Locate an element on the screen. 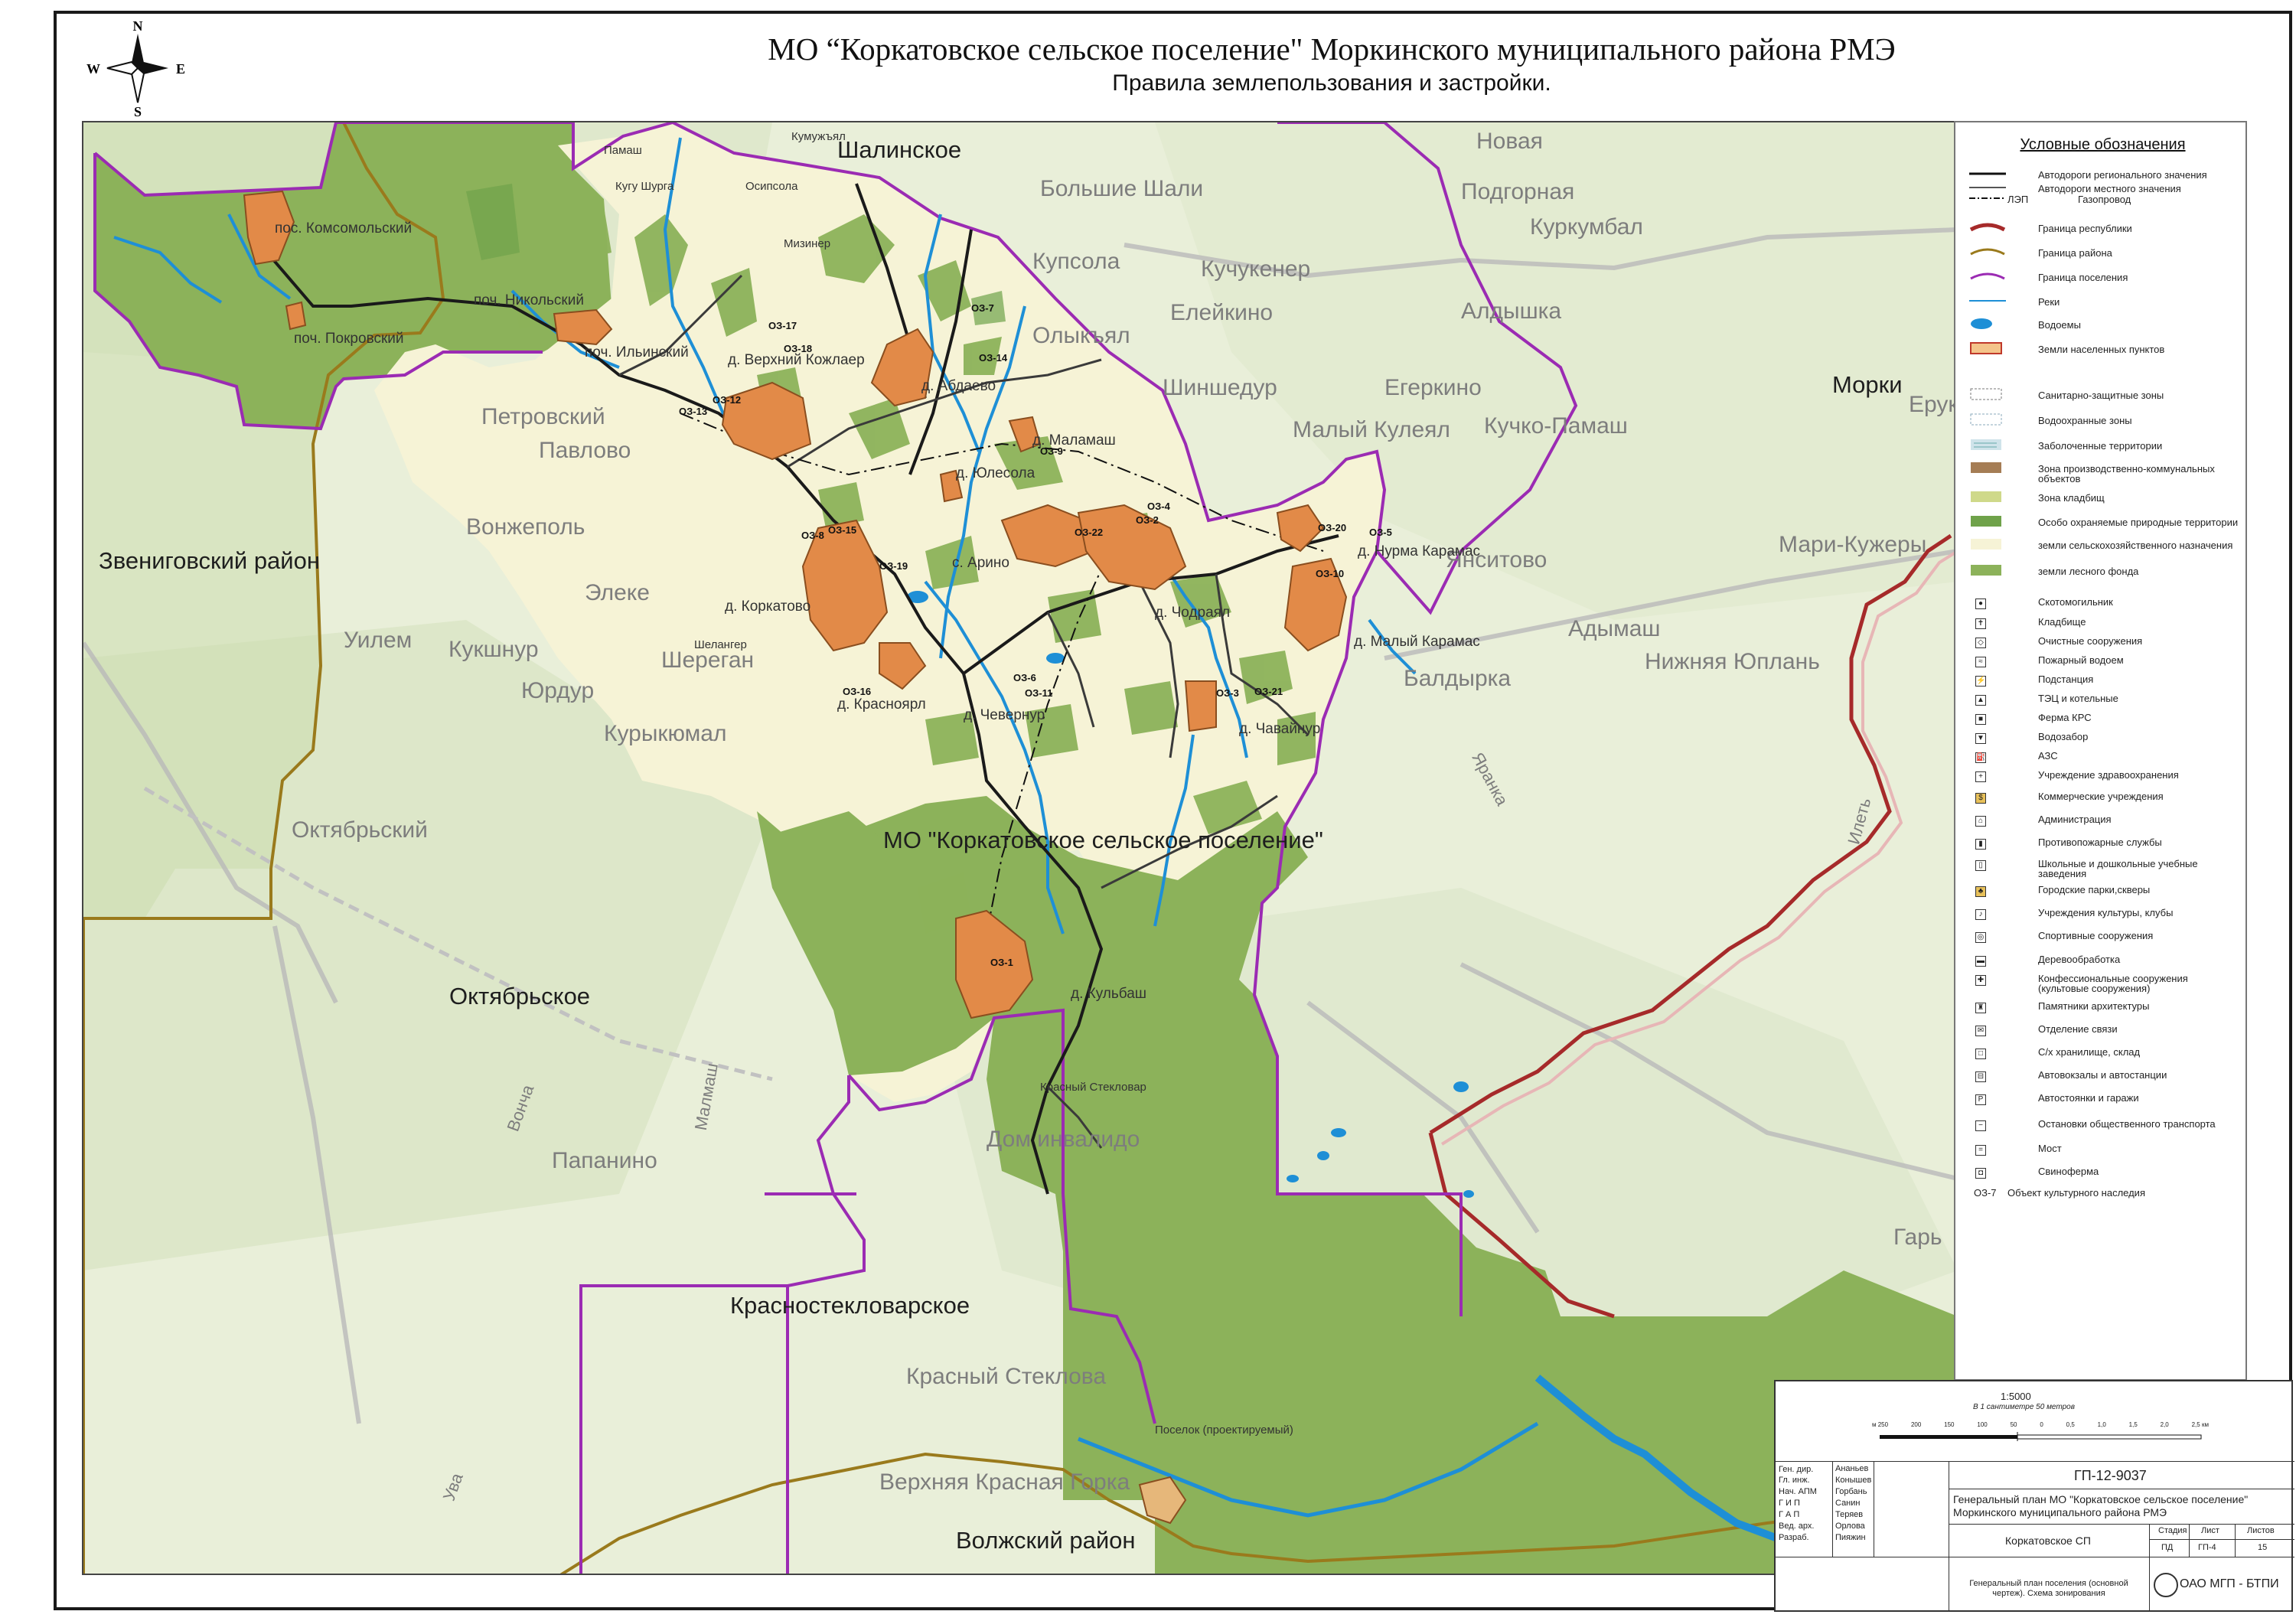 The image size is (2296, 1621). legend-item-water-intake: ▼ Водозабор is located at coordinates (2101, 738).